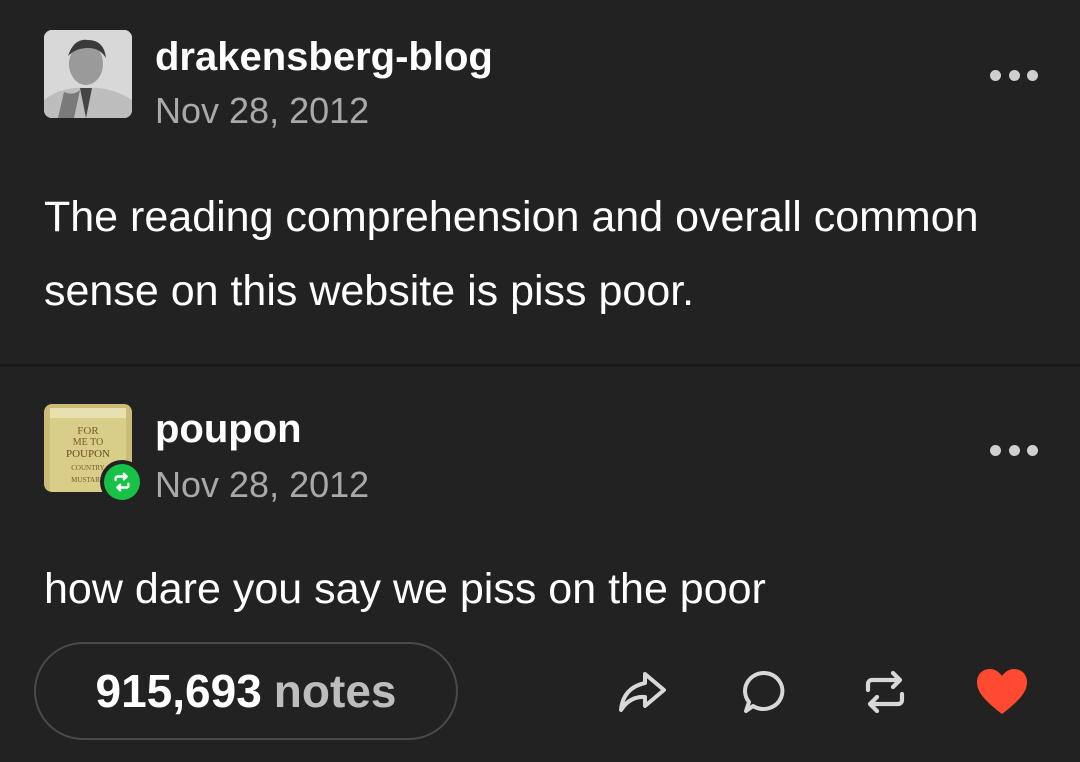  What do you see at coordinates (405, 589) in the screenshot?
I see `post-body: how dare you say we piss on the poor` at bounding box center [405, 589].